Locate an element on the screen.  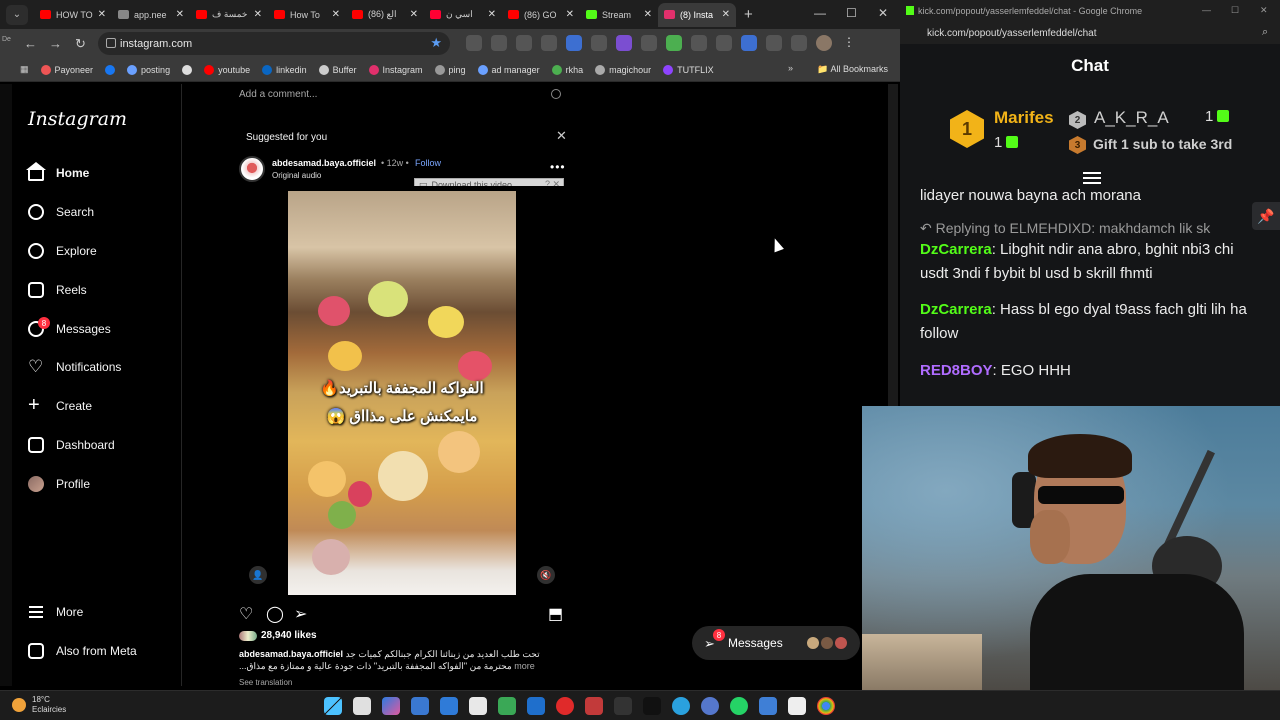
nav-notifications: ♡ Notifications is located at coordinates (74, 366).